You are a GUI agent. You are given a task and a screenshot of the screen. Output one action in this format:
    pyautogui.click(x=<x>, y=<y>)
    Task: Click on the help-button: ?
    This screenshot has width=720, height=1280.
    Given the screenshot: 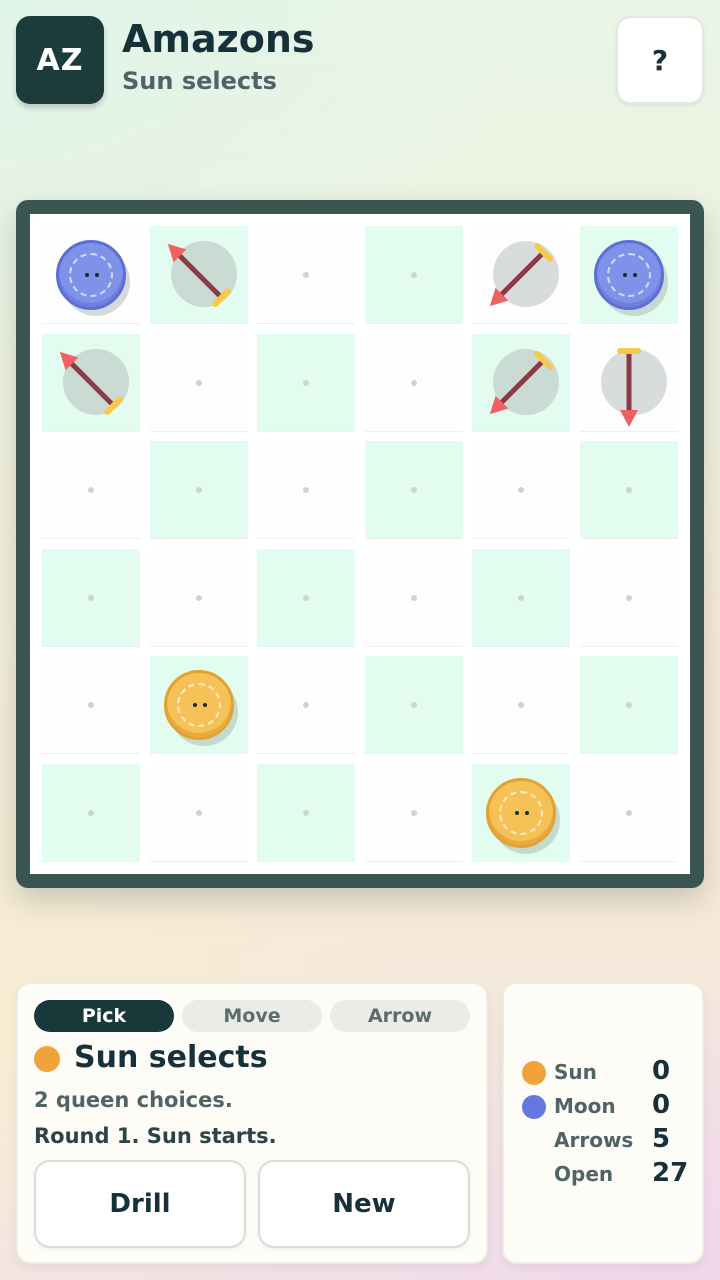 What is the action you would take?
    pyautogui.click(x=660, y=60)
    